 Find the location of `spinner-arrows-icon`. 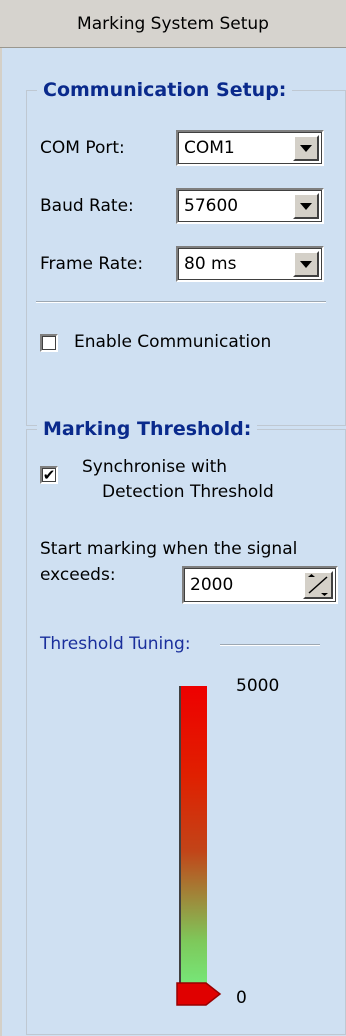

spinner-arrows-icon is located at coordinates (318, 585).